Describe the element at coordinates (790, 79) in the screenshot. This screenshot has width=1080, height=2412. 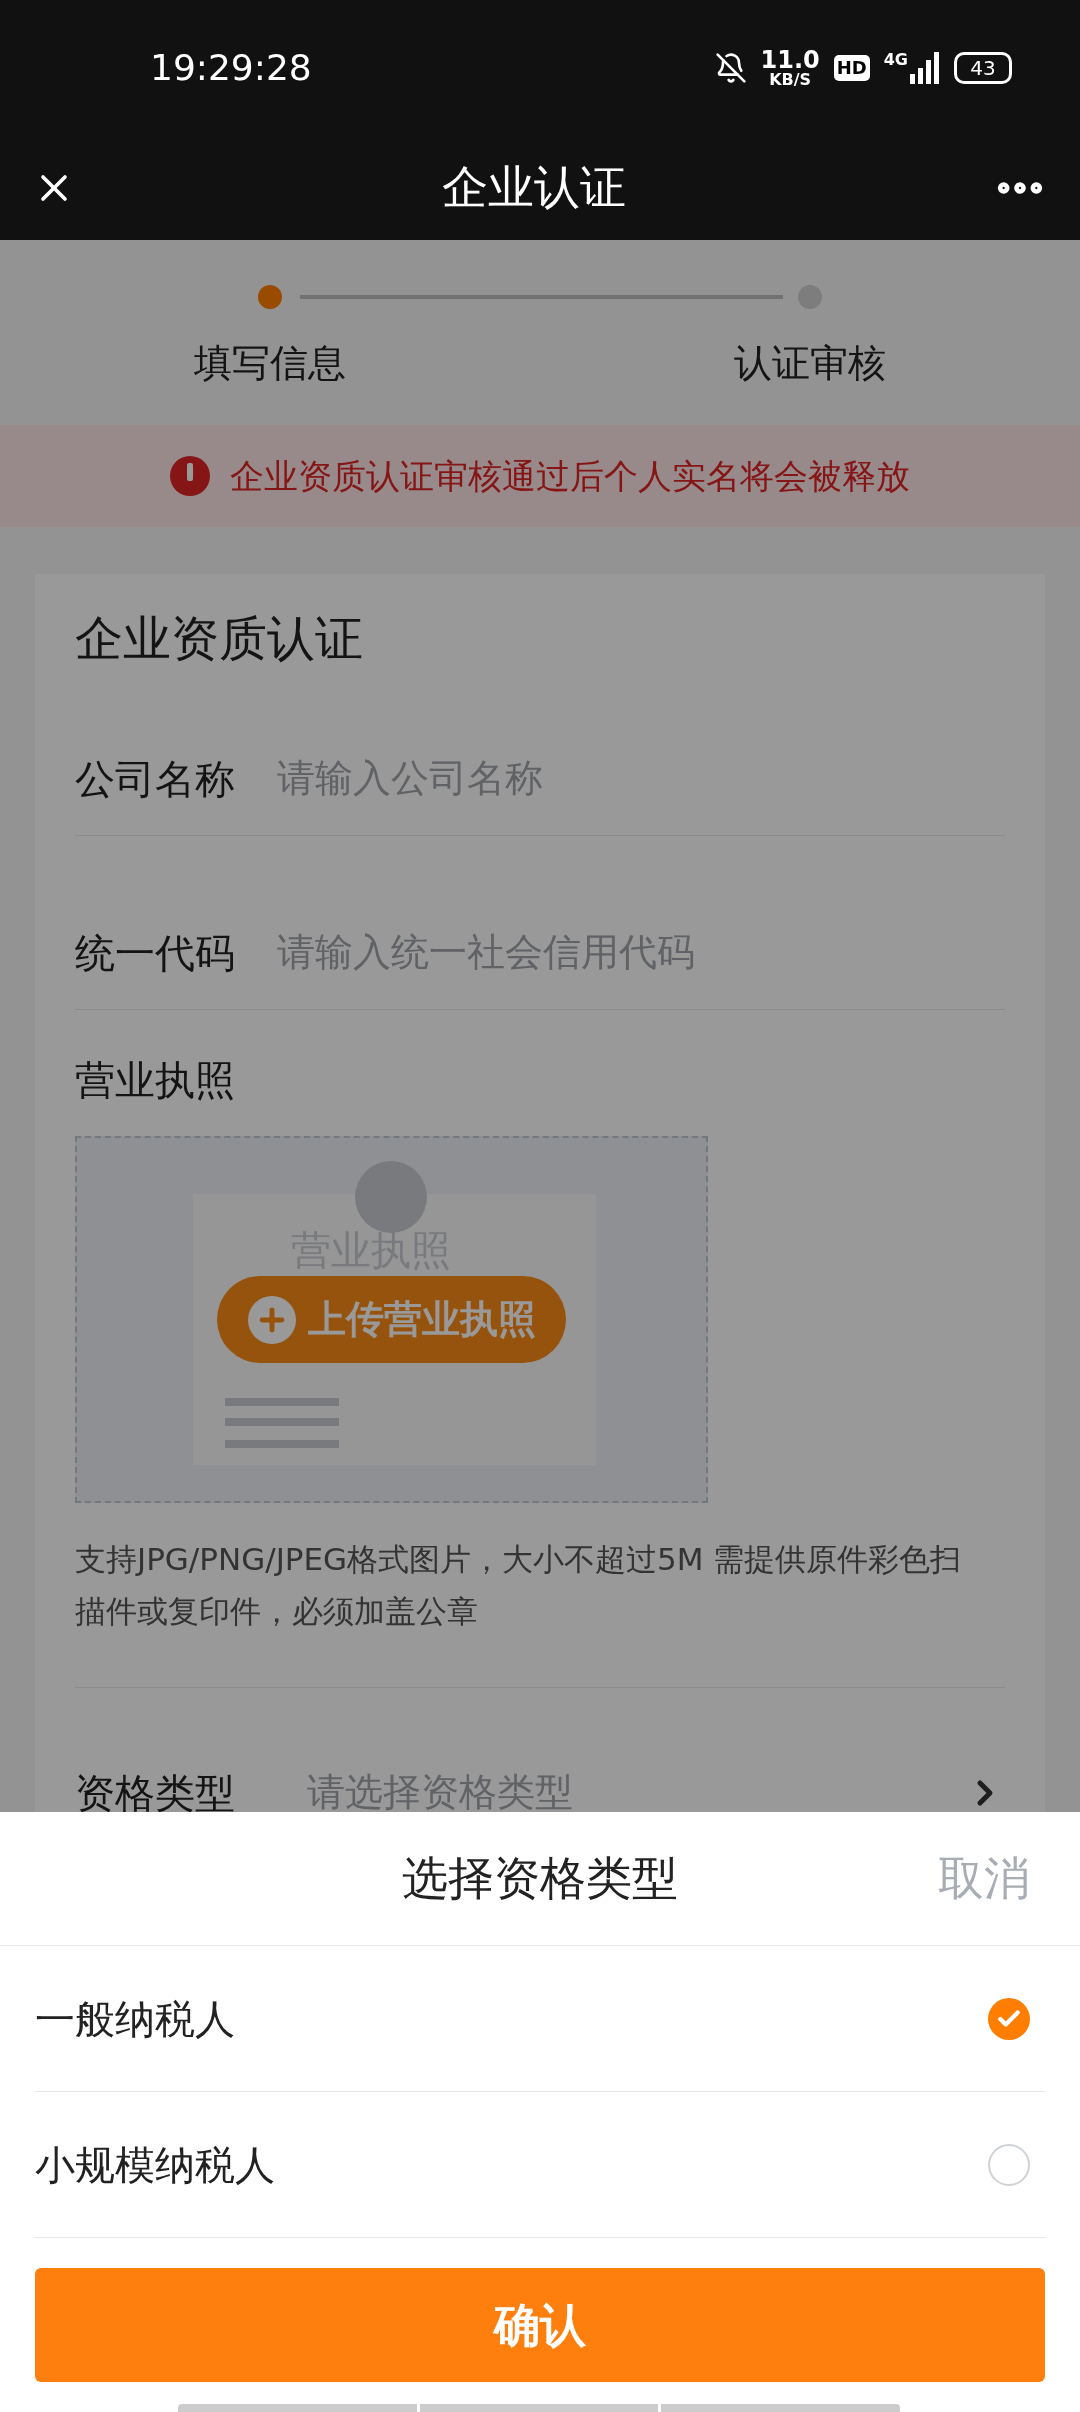
I see `net-speed-unit: KB/S` at that location.